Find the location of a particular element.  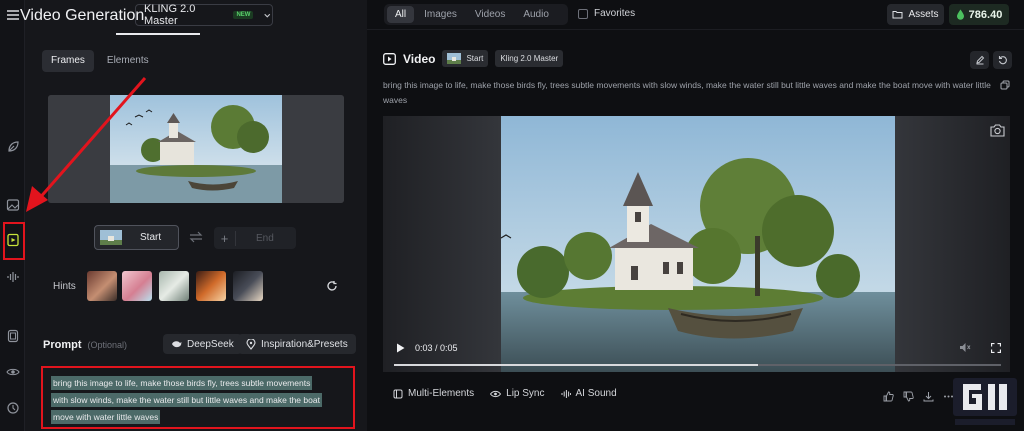

location-pin-icon is located at coordinates (251, 344).